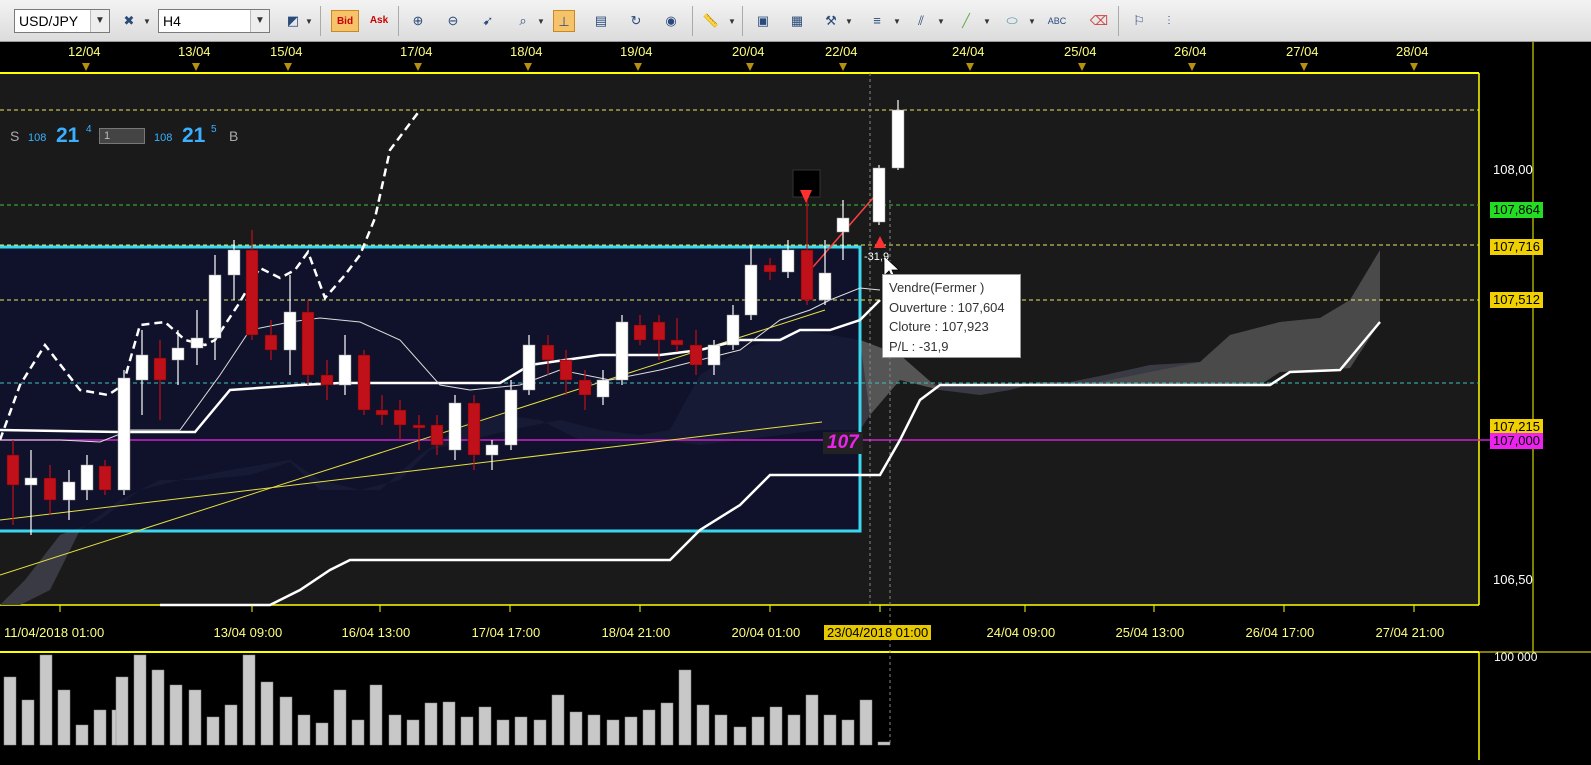  What do you see at coordinates (62, 21) in the screenshot?
I see `symbol-select: USD/JPY ▼` at bounding box center [62, 21].